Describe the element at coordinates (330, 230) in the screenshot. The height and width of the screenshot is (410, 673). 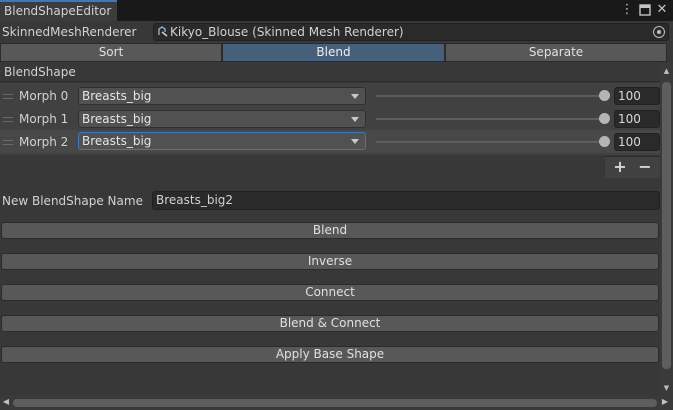
I see `blend-button: Blend` at that location.